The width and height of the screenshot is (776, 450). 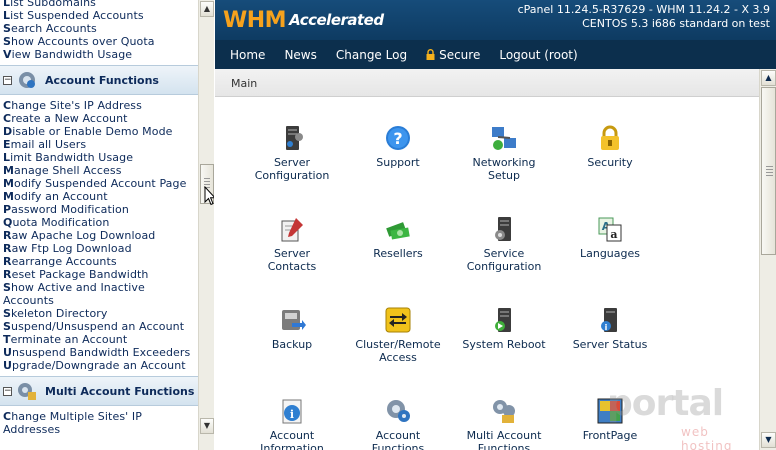 What do you see at coordinates (610, 146) in the screenshot?
I see `tile-security: Security` at bounding box center [610, 146].